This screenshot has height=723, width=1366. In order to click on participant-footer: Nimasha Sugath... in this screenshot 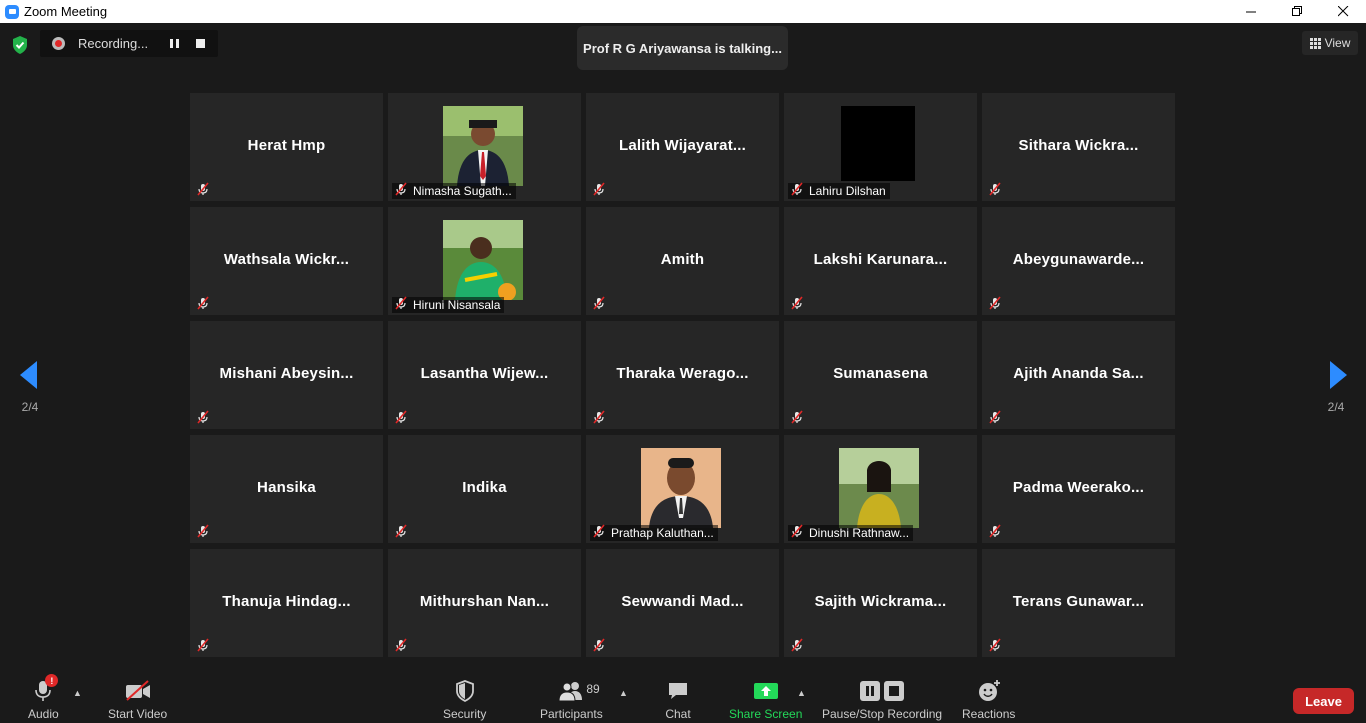, I will do `click(454, 191)`.